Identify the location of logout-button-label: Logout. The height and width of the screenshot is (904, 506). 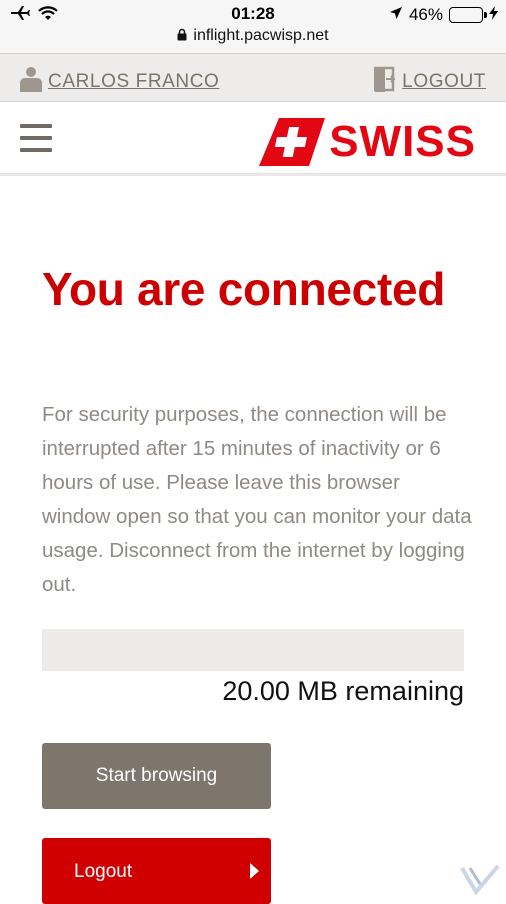
(103, 872).